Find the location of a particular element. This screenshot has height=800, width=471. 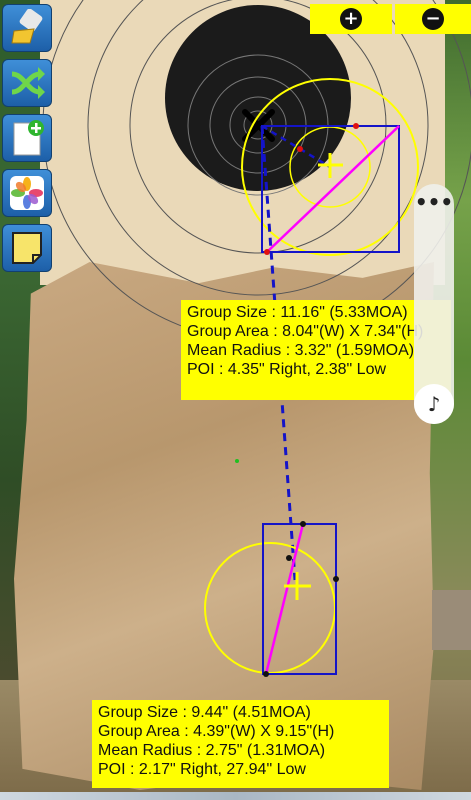

group-2-area: Group Area : 4.39"(W) X 9.15"(H) is located at coordinates (216, 731).